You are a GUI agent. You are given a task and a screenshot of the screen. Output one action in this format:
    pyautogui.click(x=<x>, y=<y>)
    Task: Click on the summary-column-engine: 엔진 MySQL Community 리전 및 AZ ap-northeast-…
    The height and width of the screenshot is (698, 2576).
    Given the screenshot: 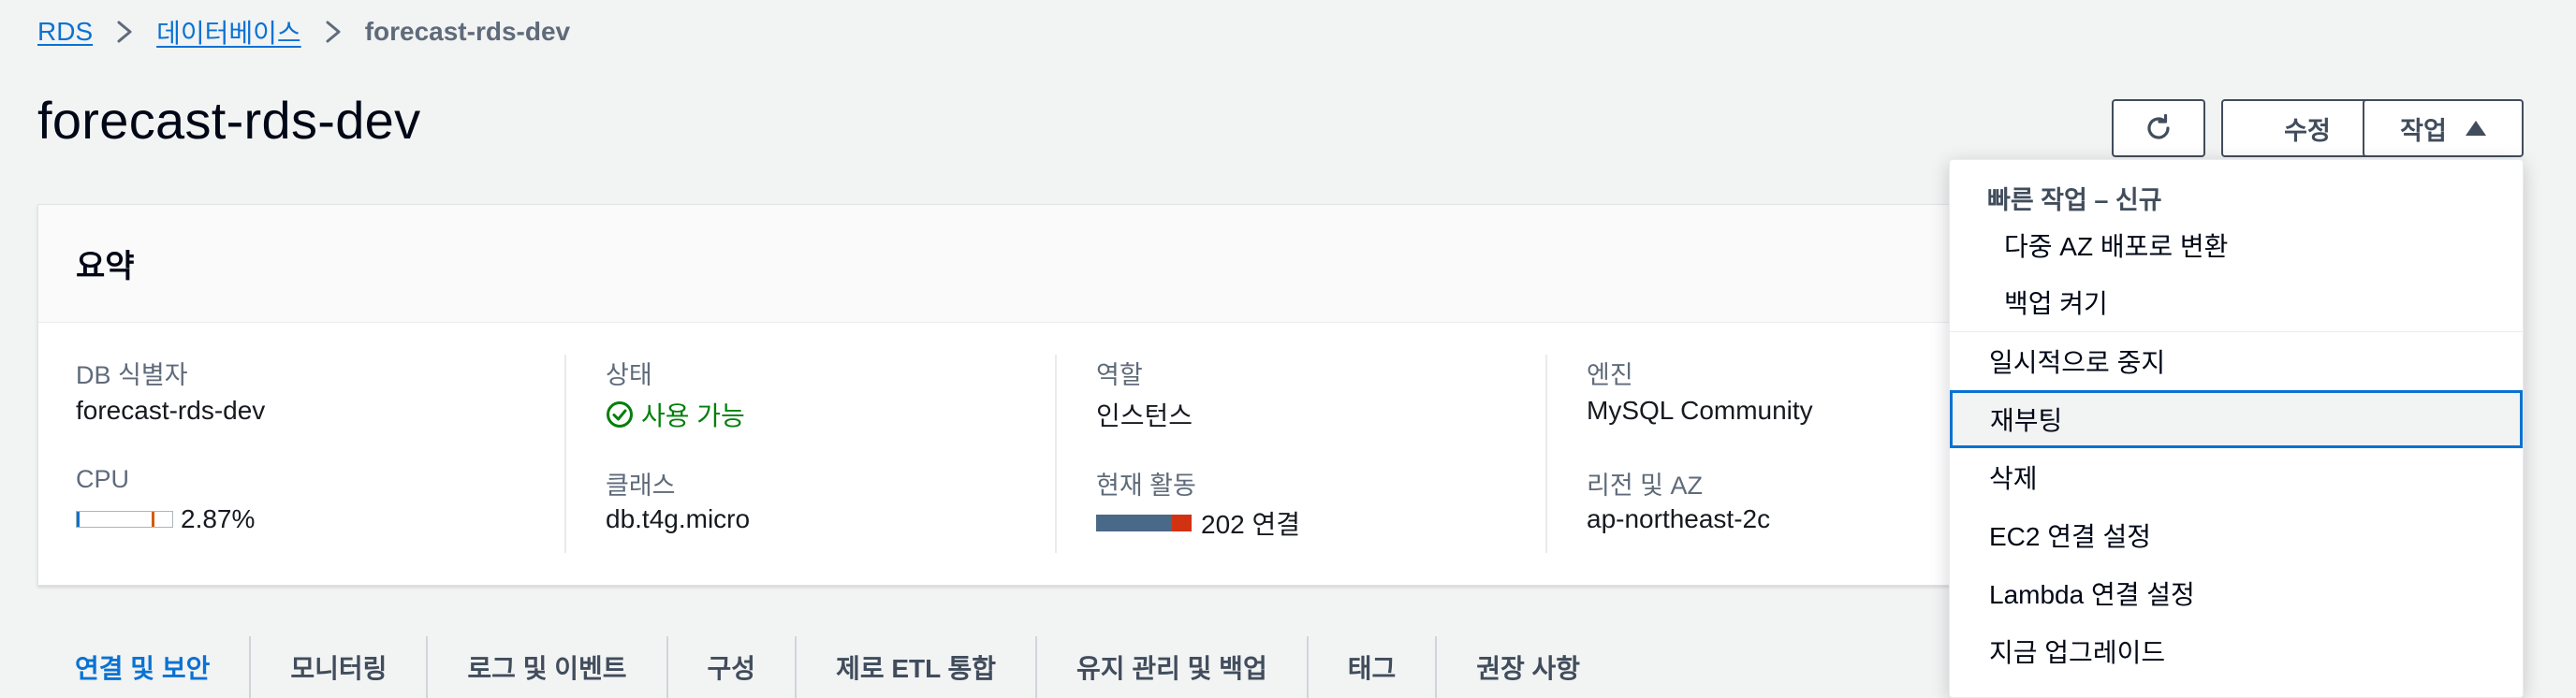 What is the action you would take?
    pyautogui.click(x=1779, y=454)
    